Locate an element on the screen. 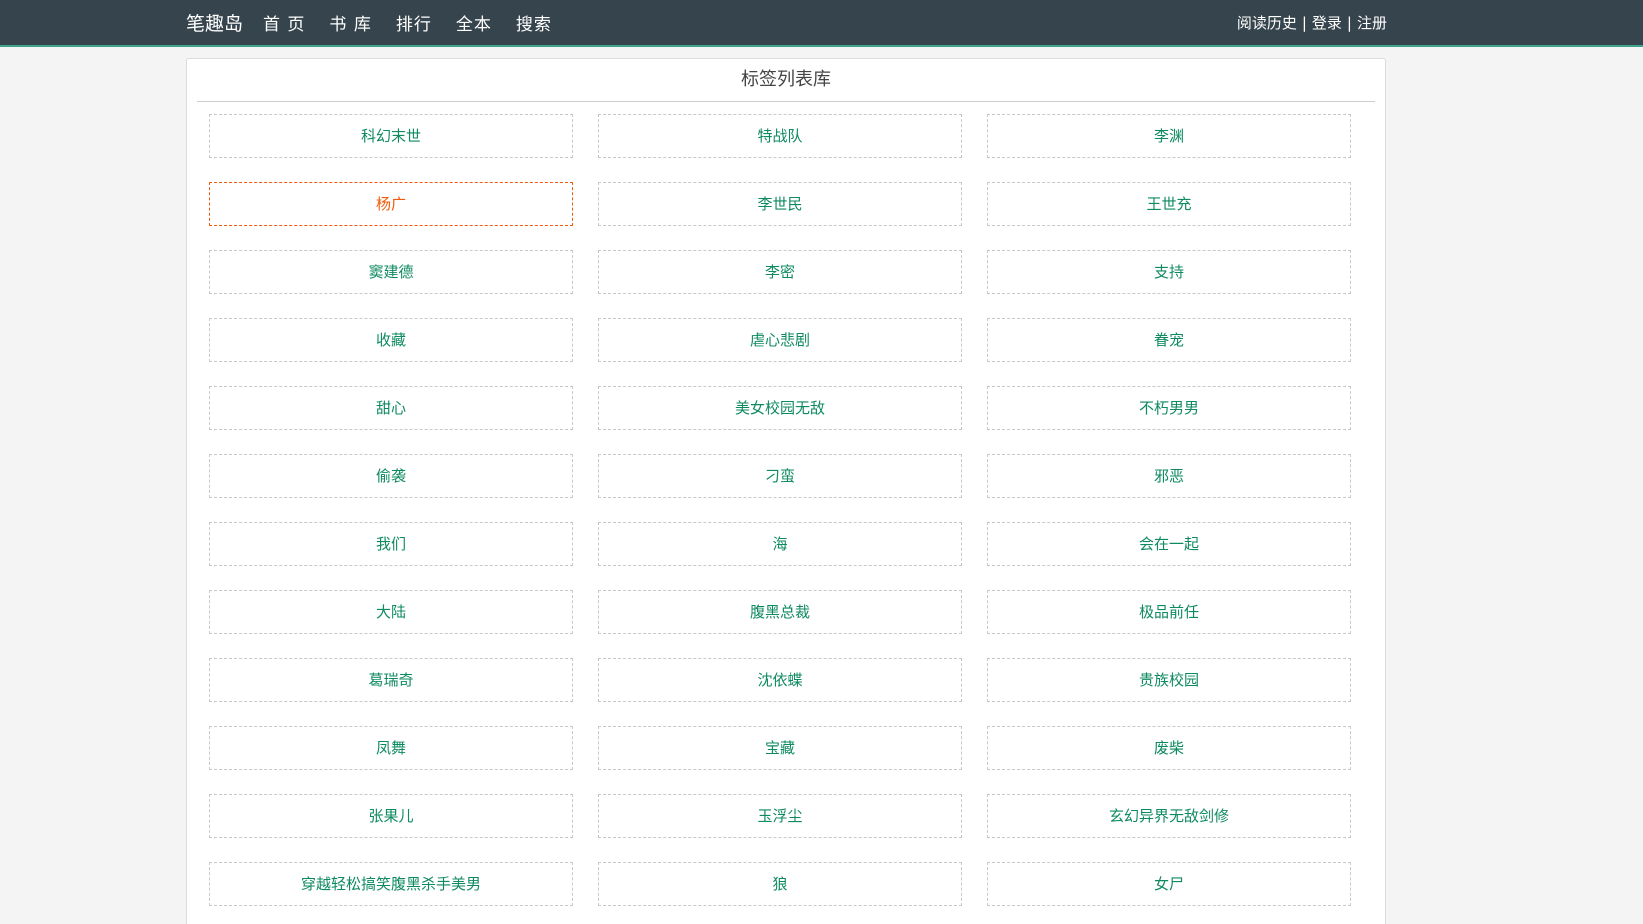 This screenshot has width=1643, height=924. nav-search: 搜索 is located at coordinates (534, 22).